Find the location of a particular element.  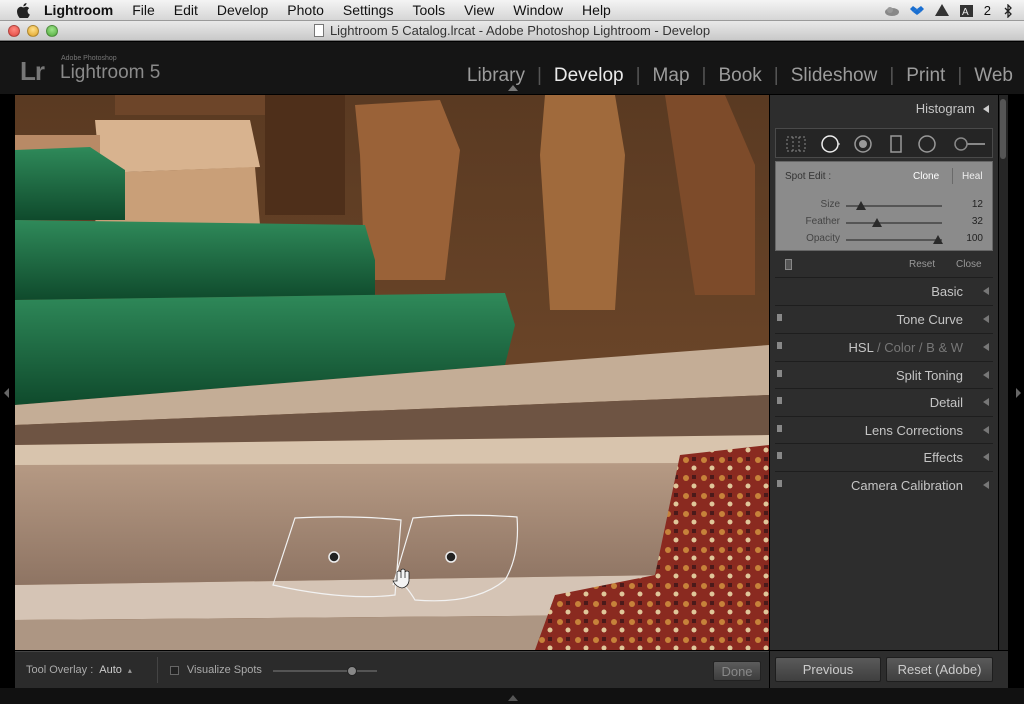

panel-effects: Effects is located at coordinates (884, 456).